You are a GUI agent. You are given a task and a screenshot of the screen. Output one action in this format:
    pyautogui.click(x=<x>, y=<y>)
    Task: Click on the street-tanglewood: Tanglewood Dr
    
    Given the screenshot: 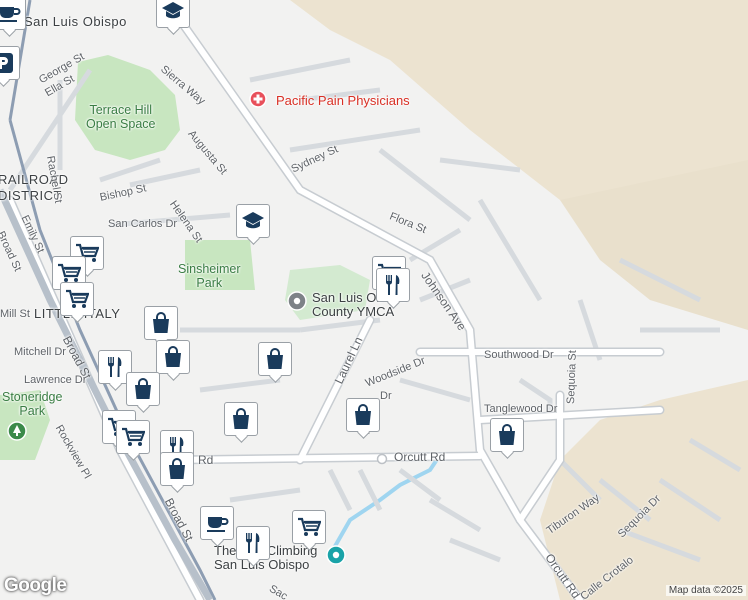 What is the action you would take?
    pyautogui.click(x=521, y=409)
    